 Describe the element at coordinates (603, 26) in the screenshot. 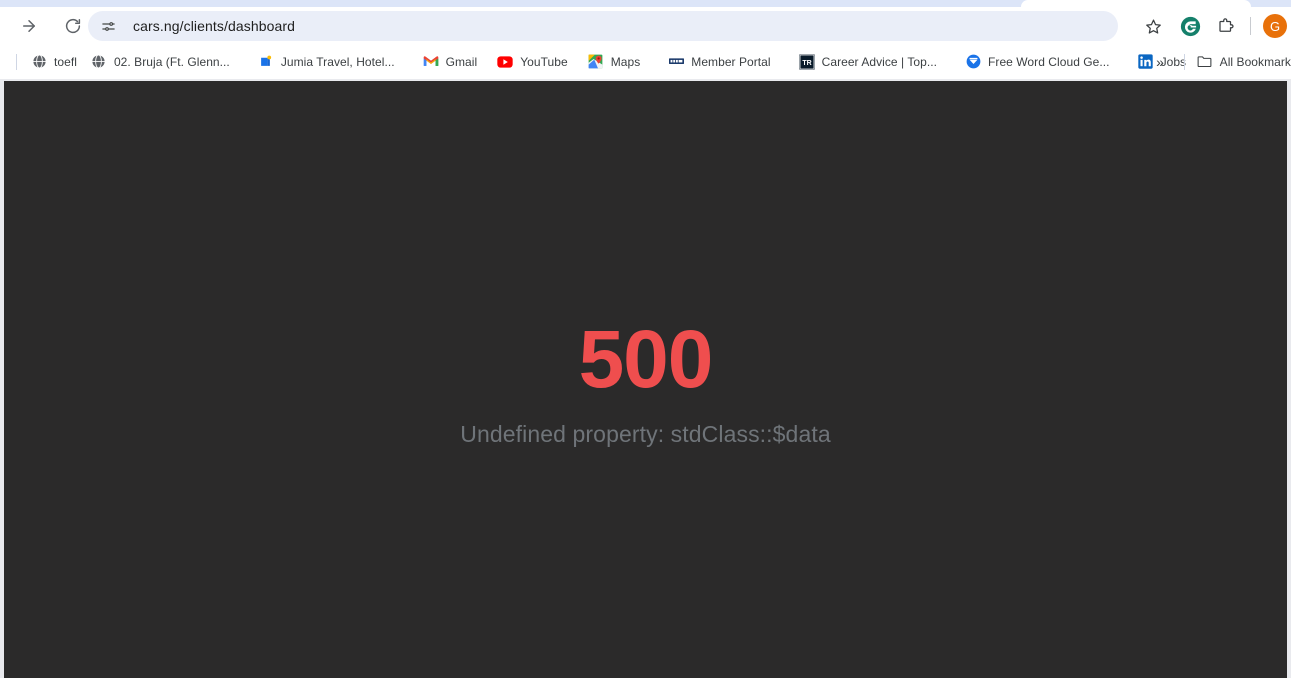

I see `address-bar: cars.ng/clients/dashboard` at that location.